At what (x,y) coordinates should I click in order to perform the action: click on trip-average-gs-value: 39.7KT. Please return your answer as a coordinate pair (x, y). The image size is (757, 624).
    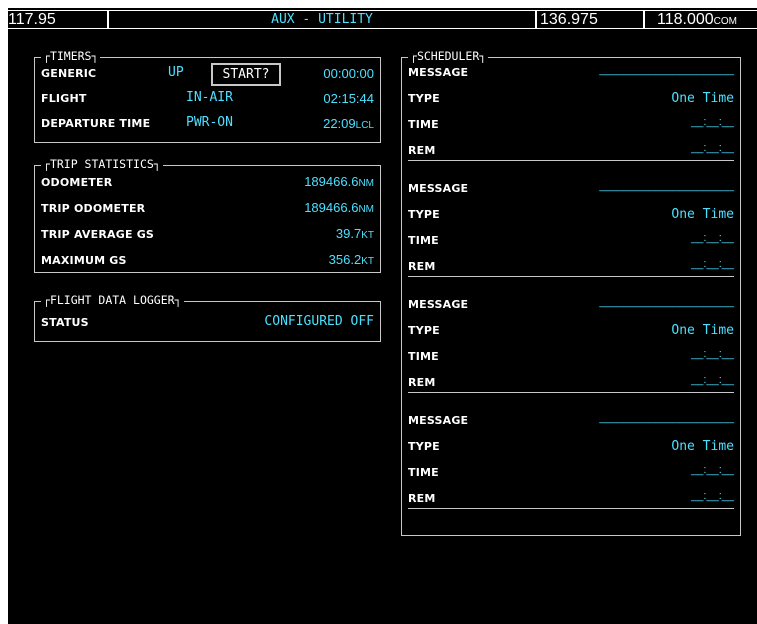
    Looking at the image, I should click on (354, 233).